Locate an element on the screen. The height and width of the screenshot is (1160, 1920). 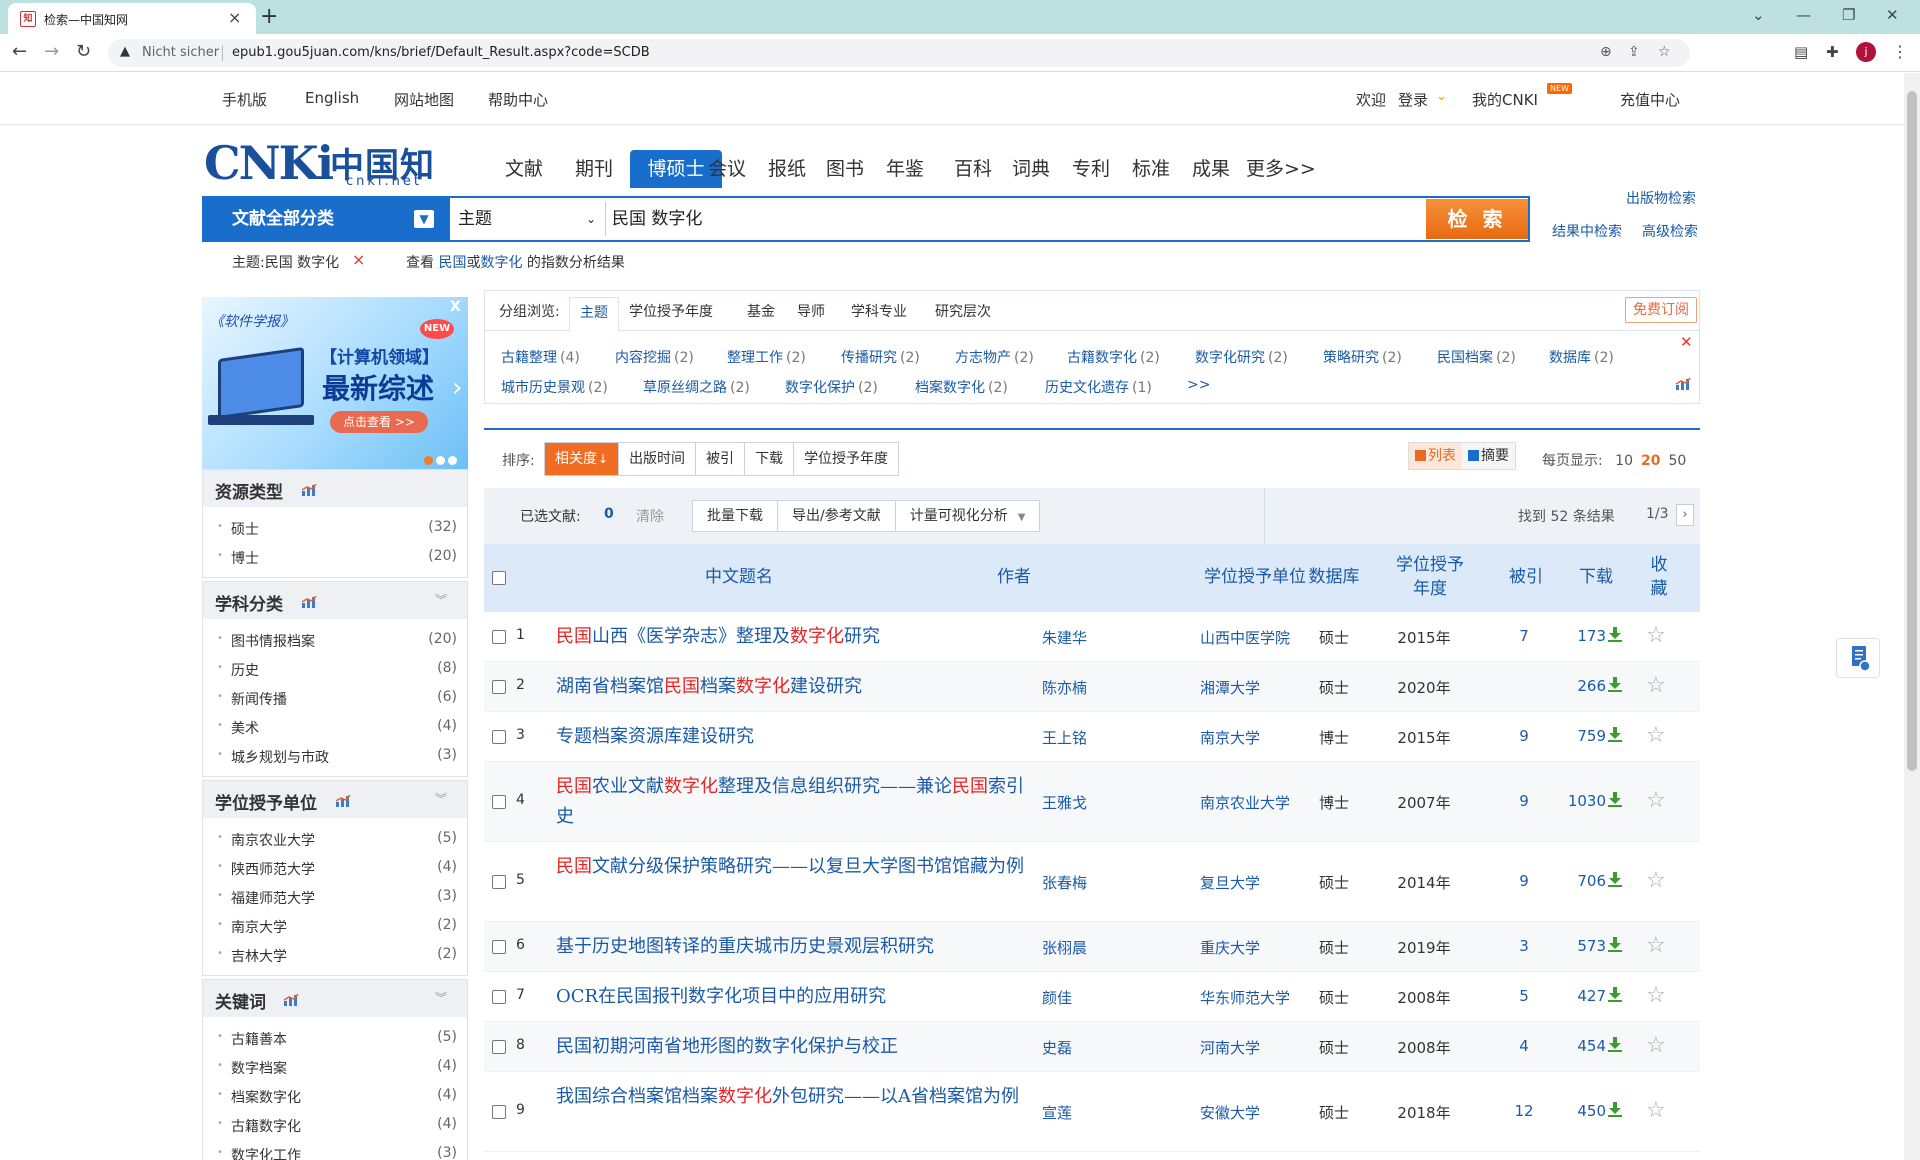
group-tab: 研究层次 is located at coordinates (963, 311).